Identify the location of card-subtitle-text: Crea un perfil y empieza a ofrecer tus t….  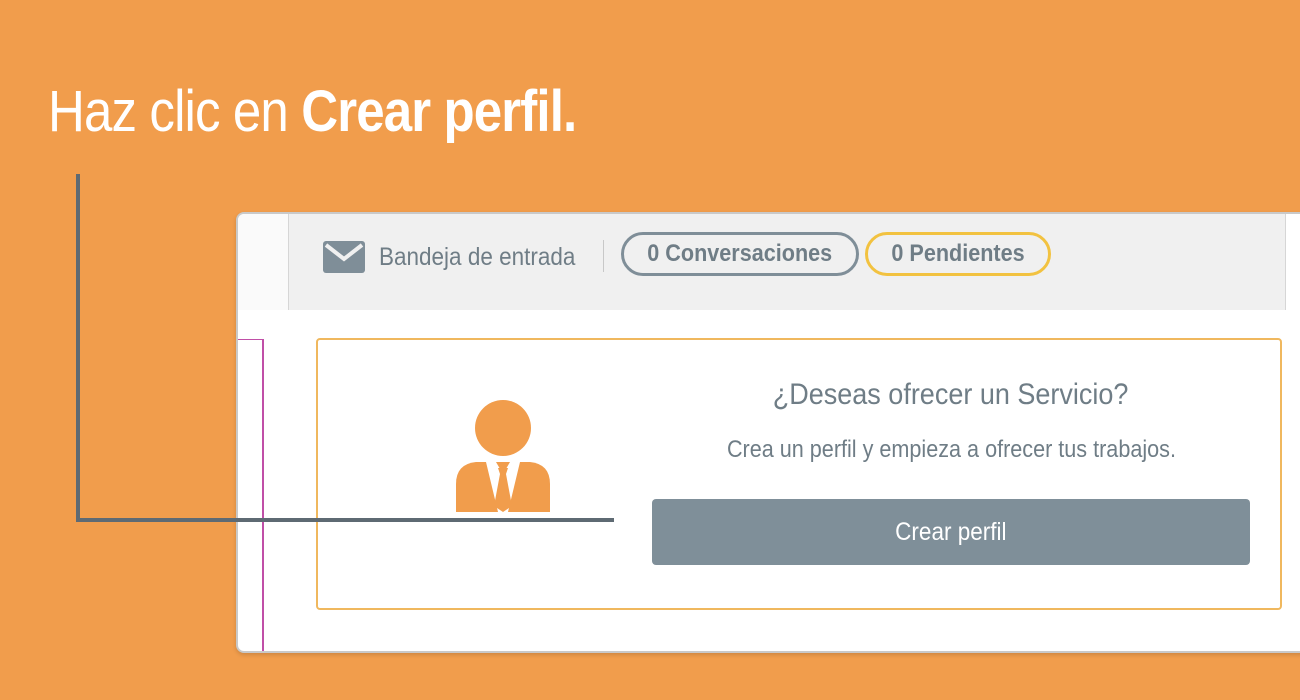
(951, 449).